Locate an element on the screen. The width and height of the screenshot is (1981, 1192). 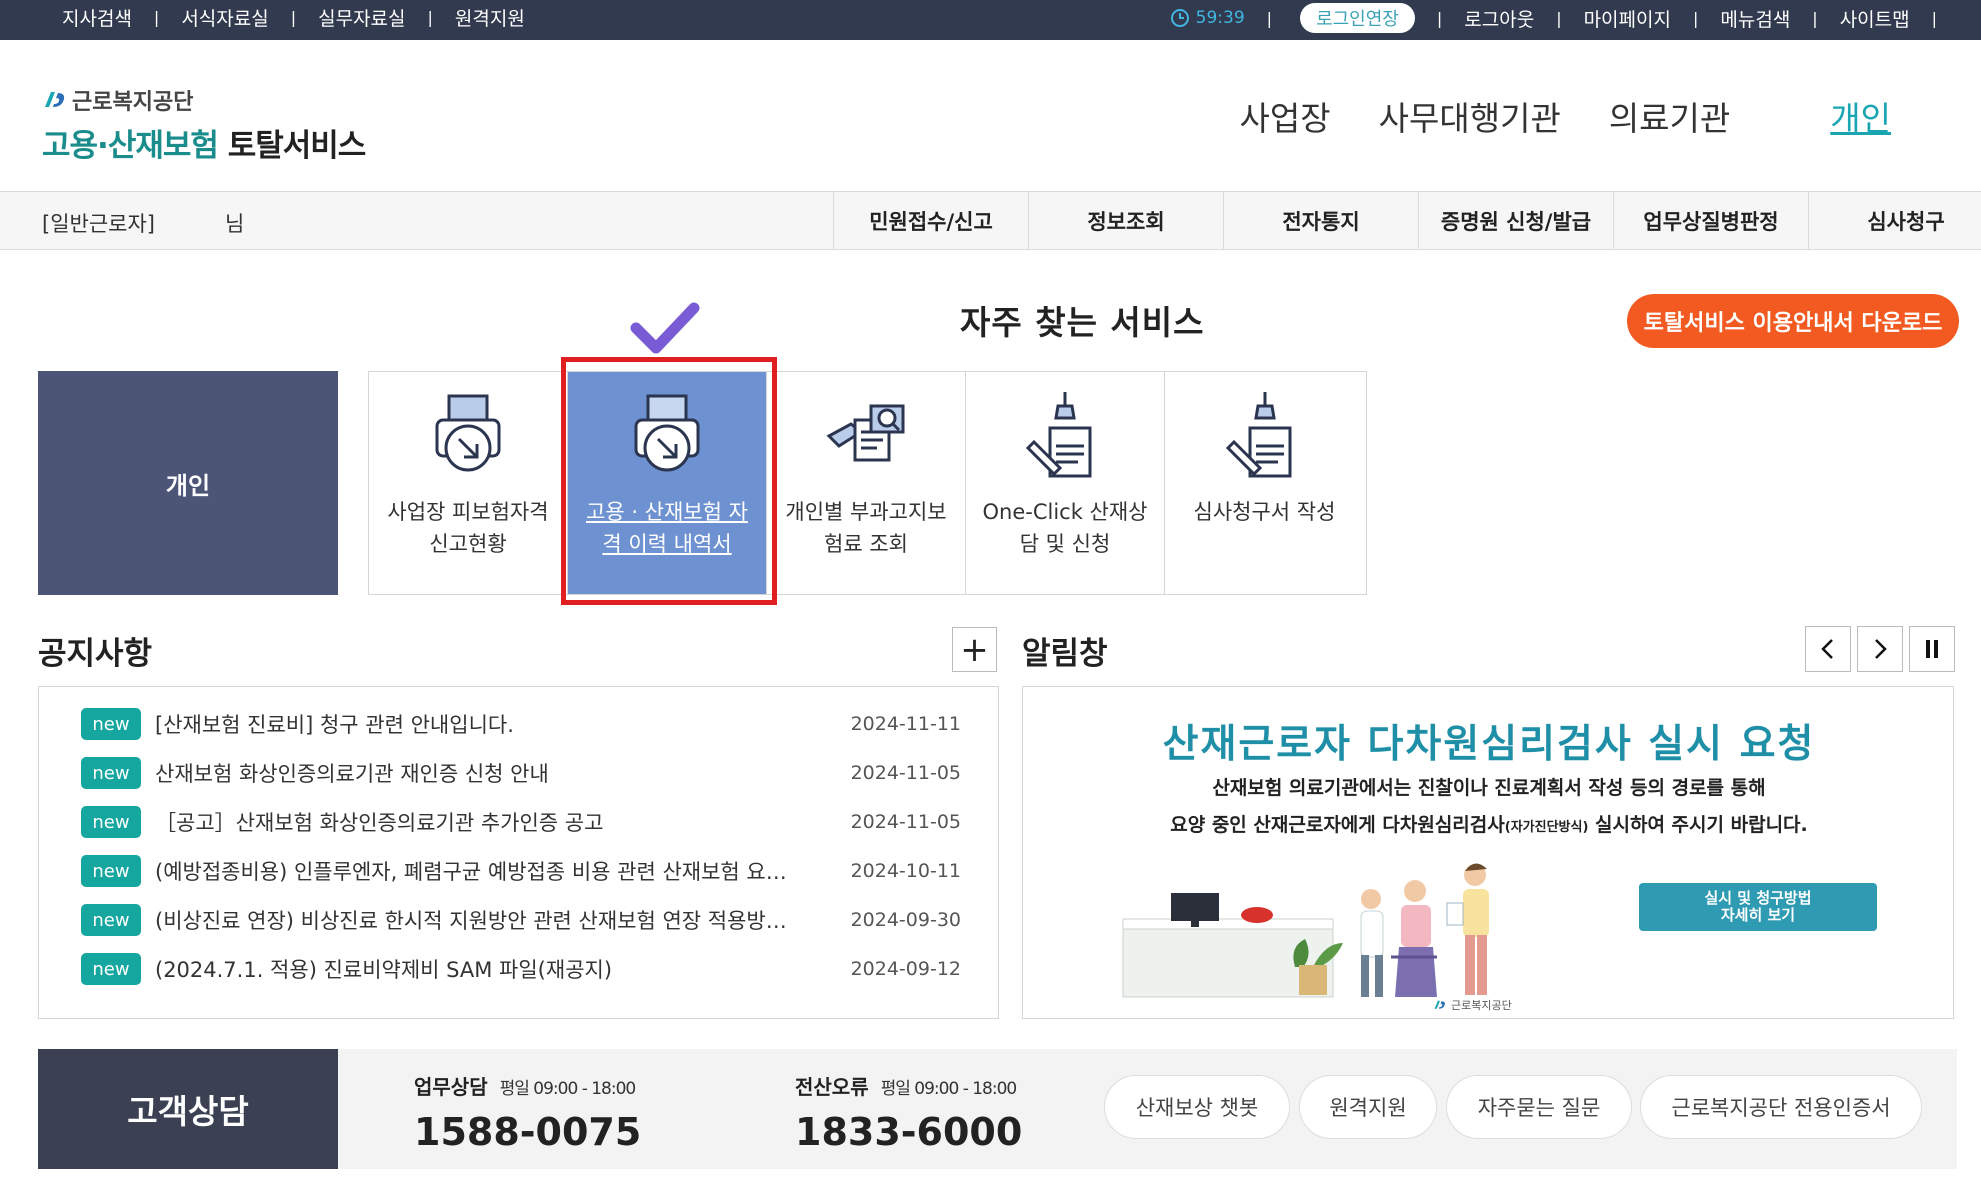
site-header: 근로복지공단 고용·산재보험 토탈서비스 사업장 사무대행기관 의료기관 개인 is located at coordinates (990, 116).